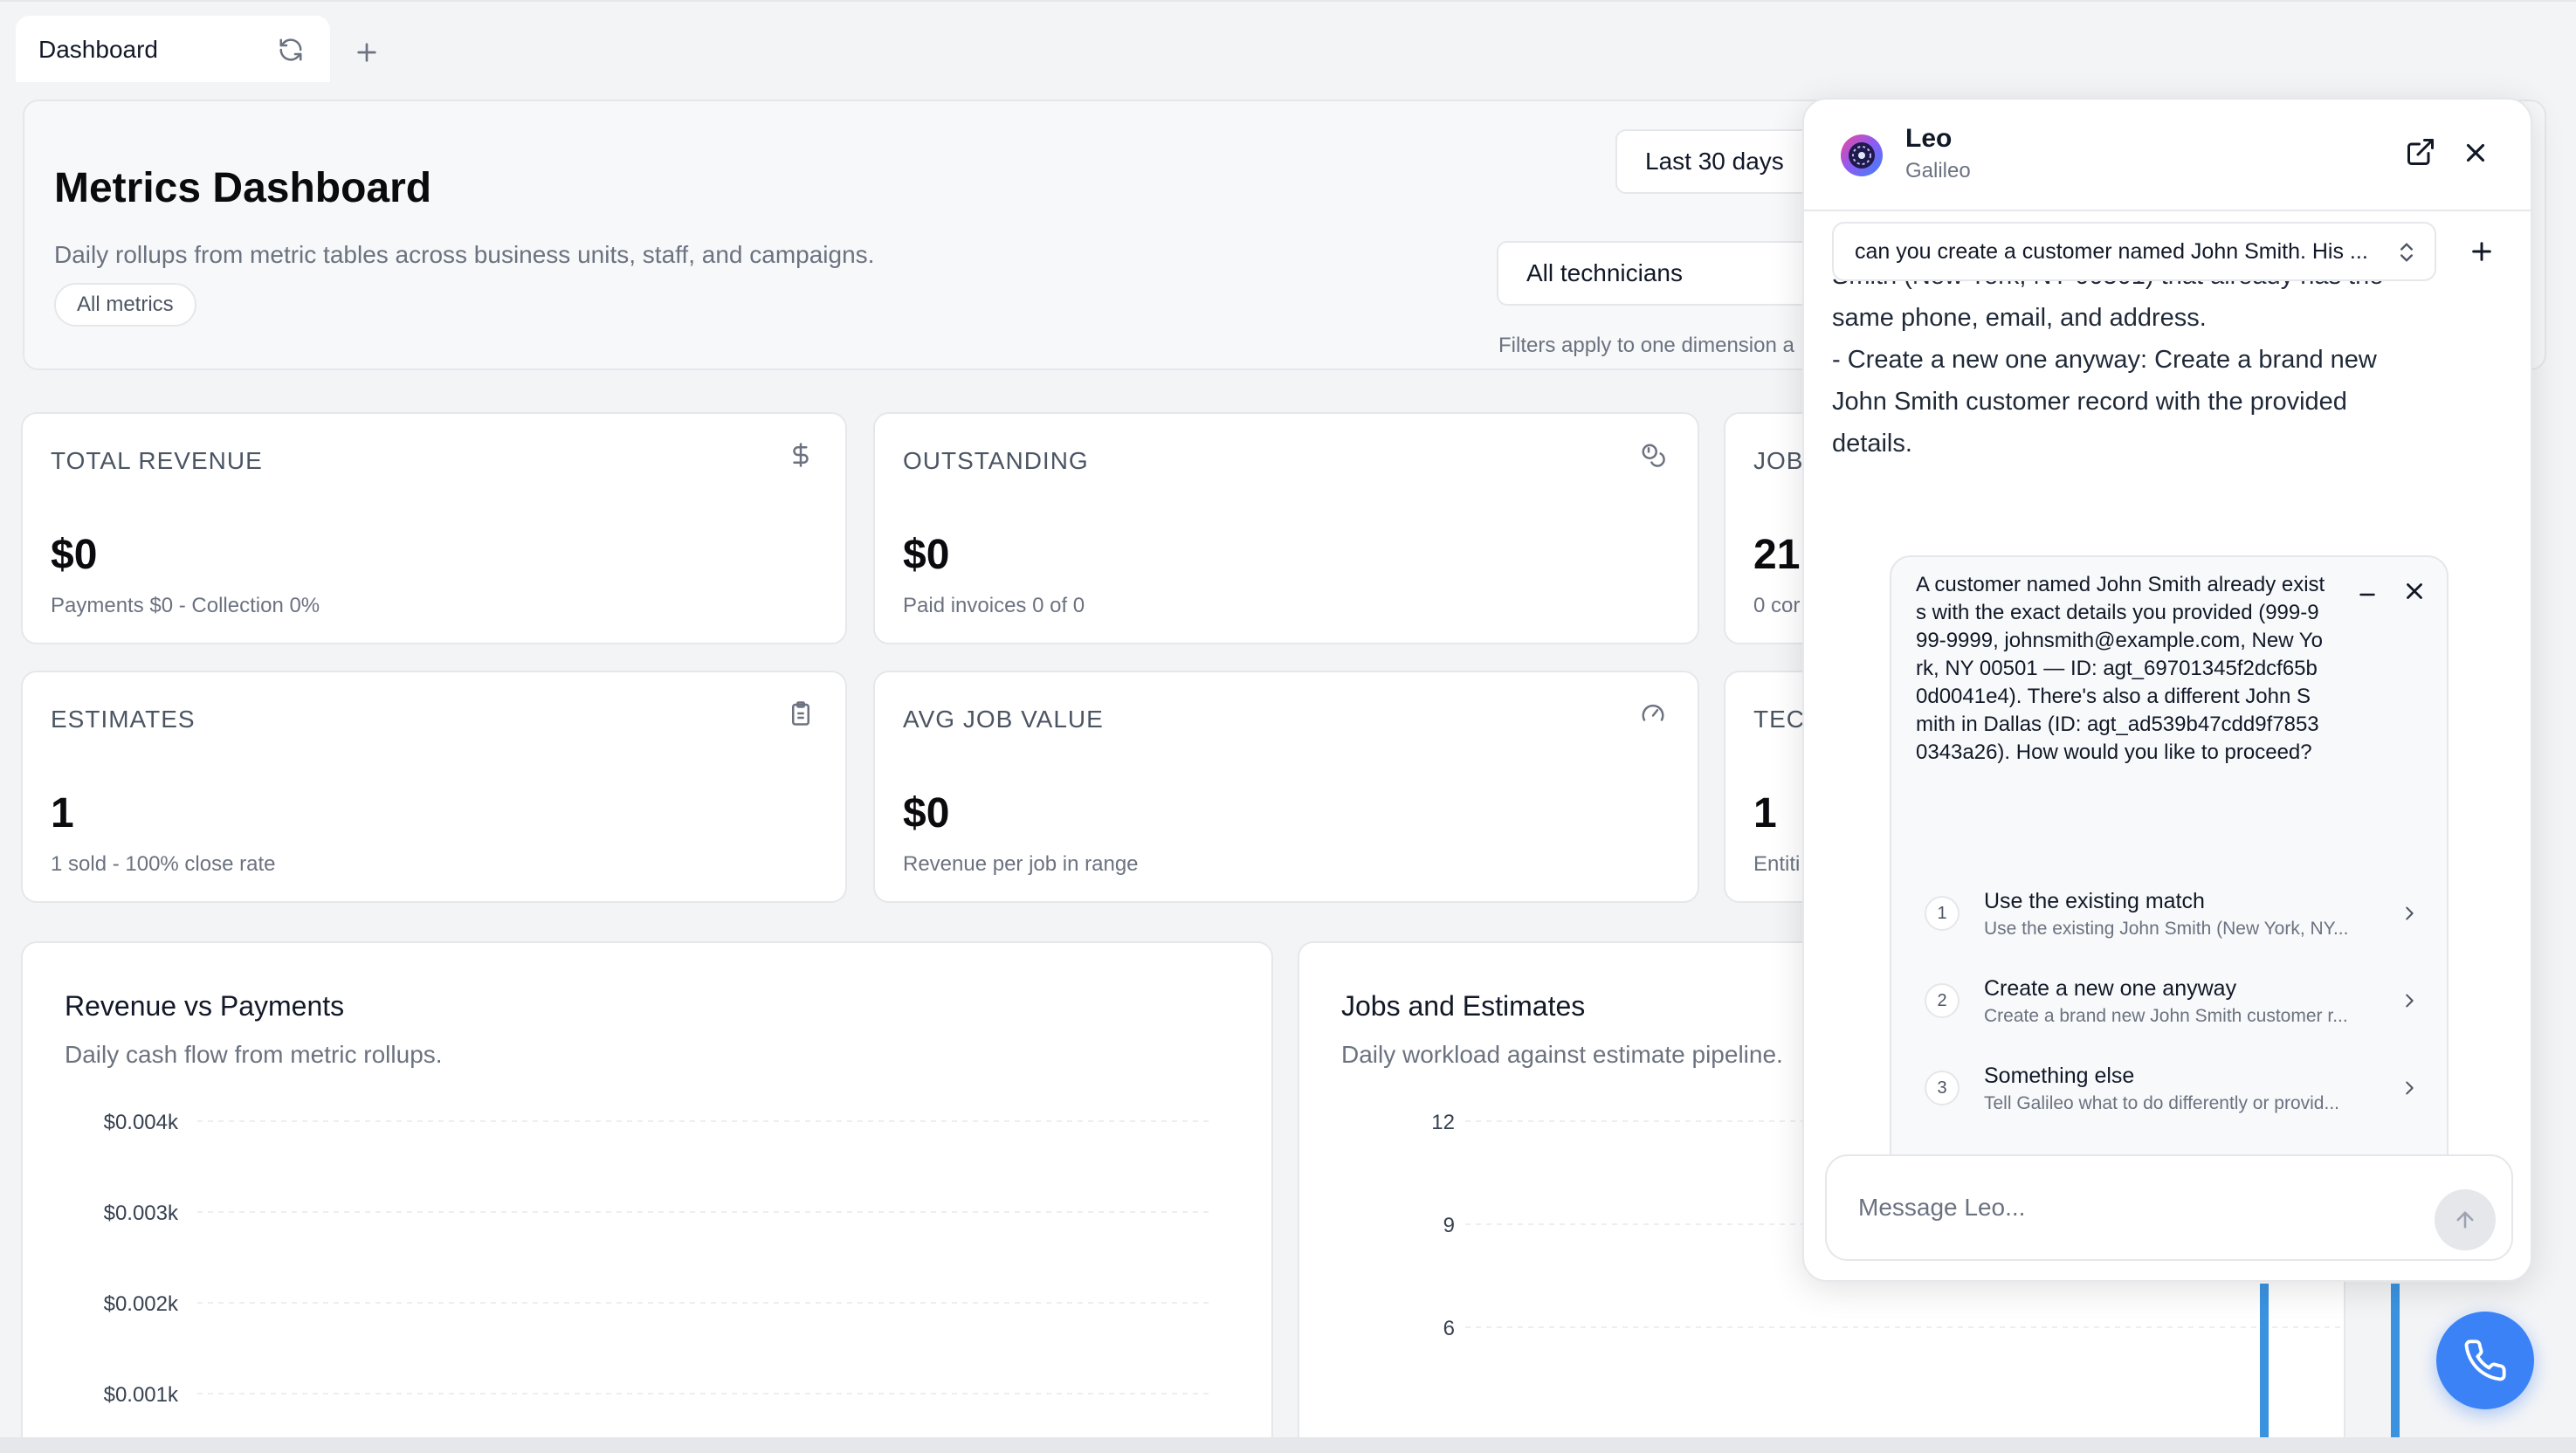  I want to click on y-tick-label: $0.003k, so click(141, 1213).